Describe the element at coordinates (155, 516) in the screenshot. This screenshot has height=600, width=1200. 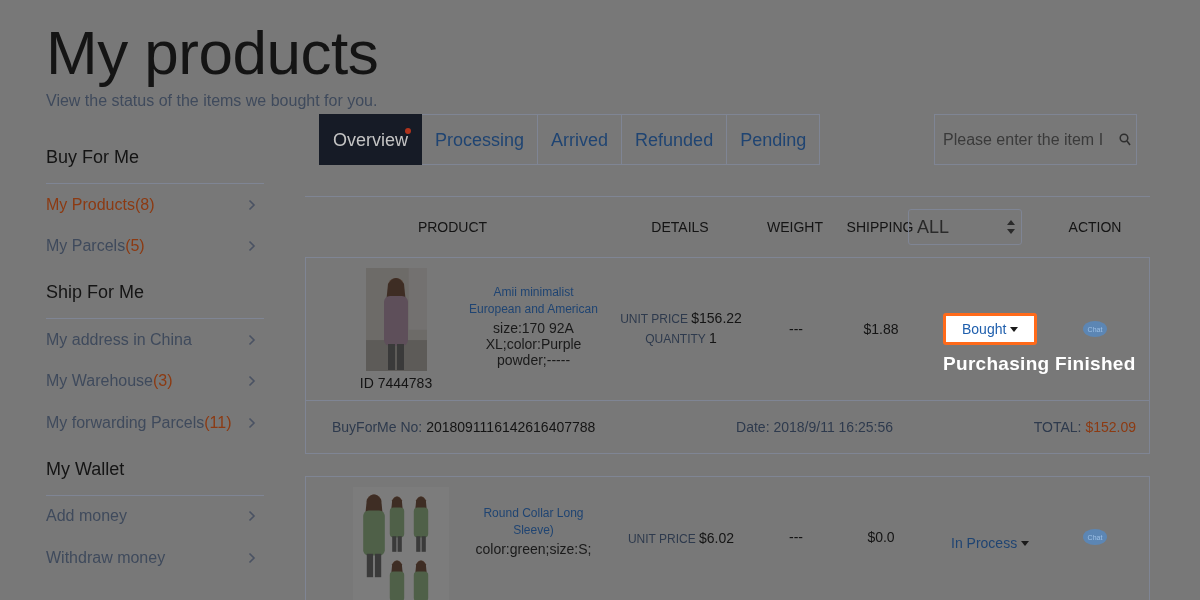
I see `sidebar-item: Add money` at that location.